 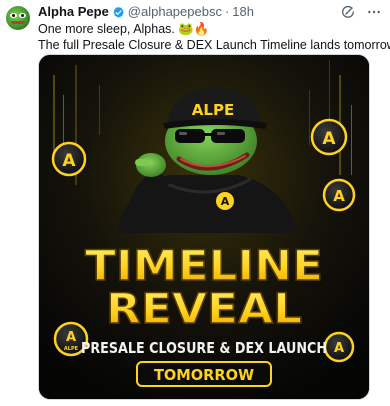 I want to click on tomorrow-badge: TOMORROW, so click(x=204, y=374).